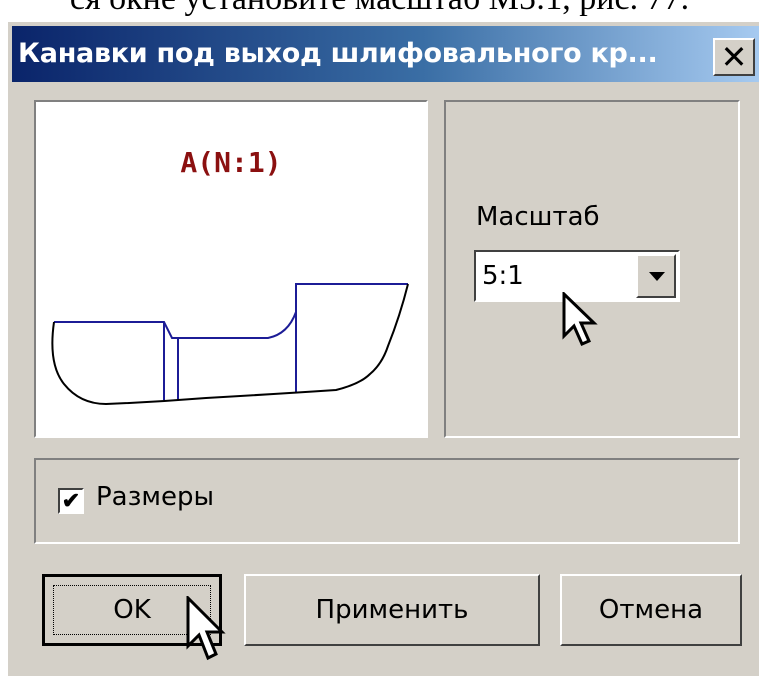 This screenshot has height=676, width=759. I want to click on close-icon: ✕, so click(734, 57).